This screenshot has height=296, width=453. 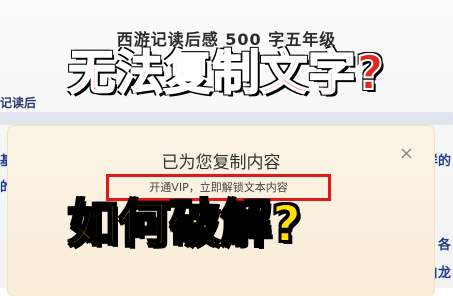 What do you see at coordinates (226, 118) in the screenshot?
I see `document-line` at bounding box center [226, 118].